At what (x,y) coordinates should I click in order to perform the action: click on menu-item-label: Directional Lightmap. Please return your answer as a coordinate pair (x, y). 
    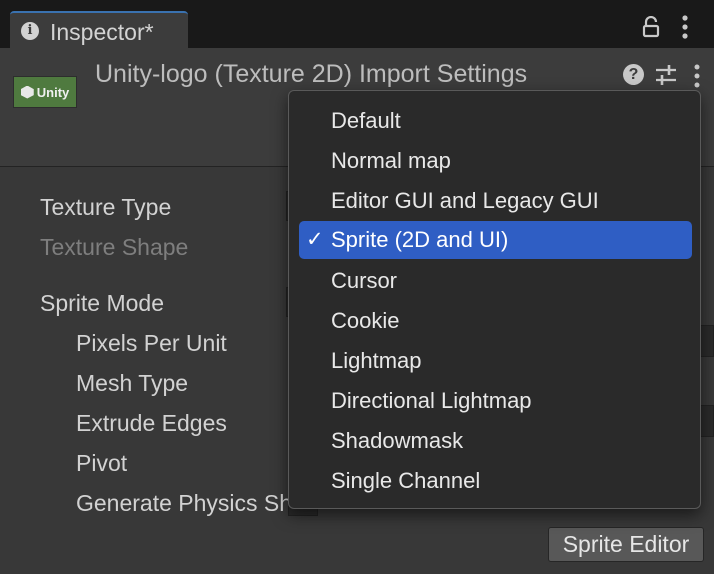
    Looking at the image, I should click on (431, 400).